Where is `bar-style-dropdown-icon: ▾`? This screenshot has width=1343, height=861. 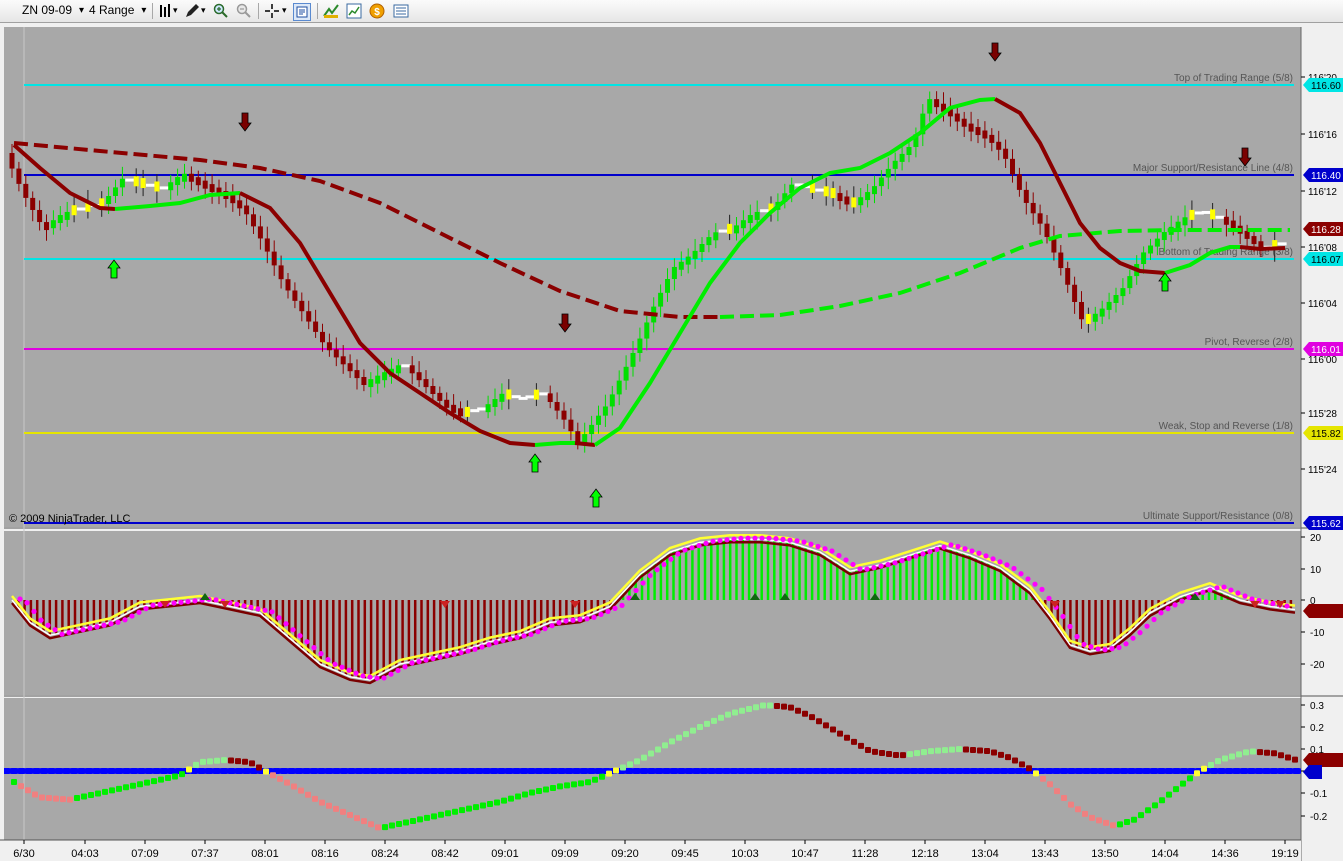 bar-style-dropdown-icon: ▾ is located at coordinates (175, 10).